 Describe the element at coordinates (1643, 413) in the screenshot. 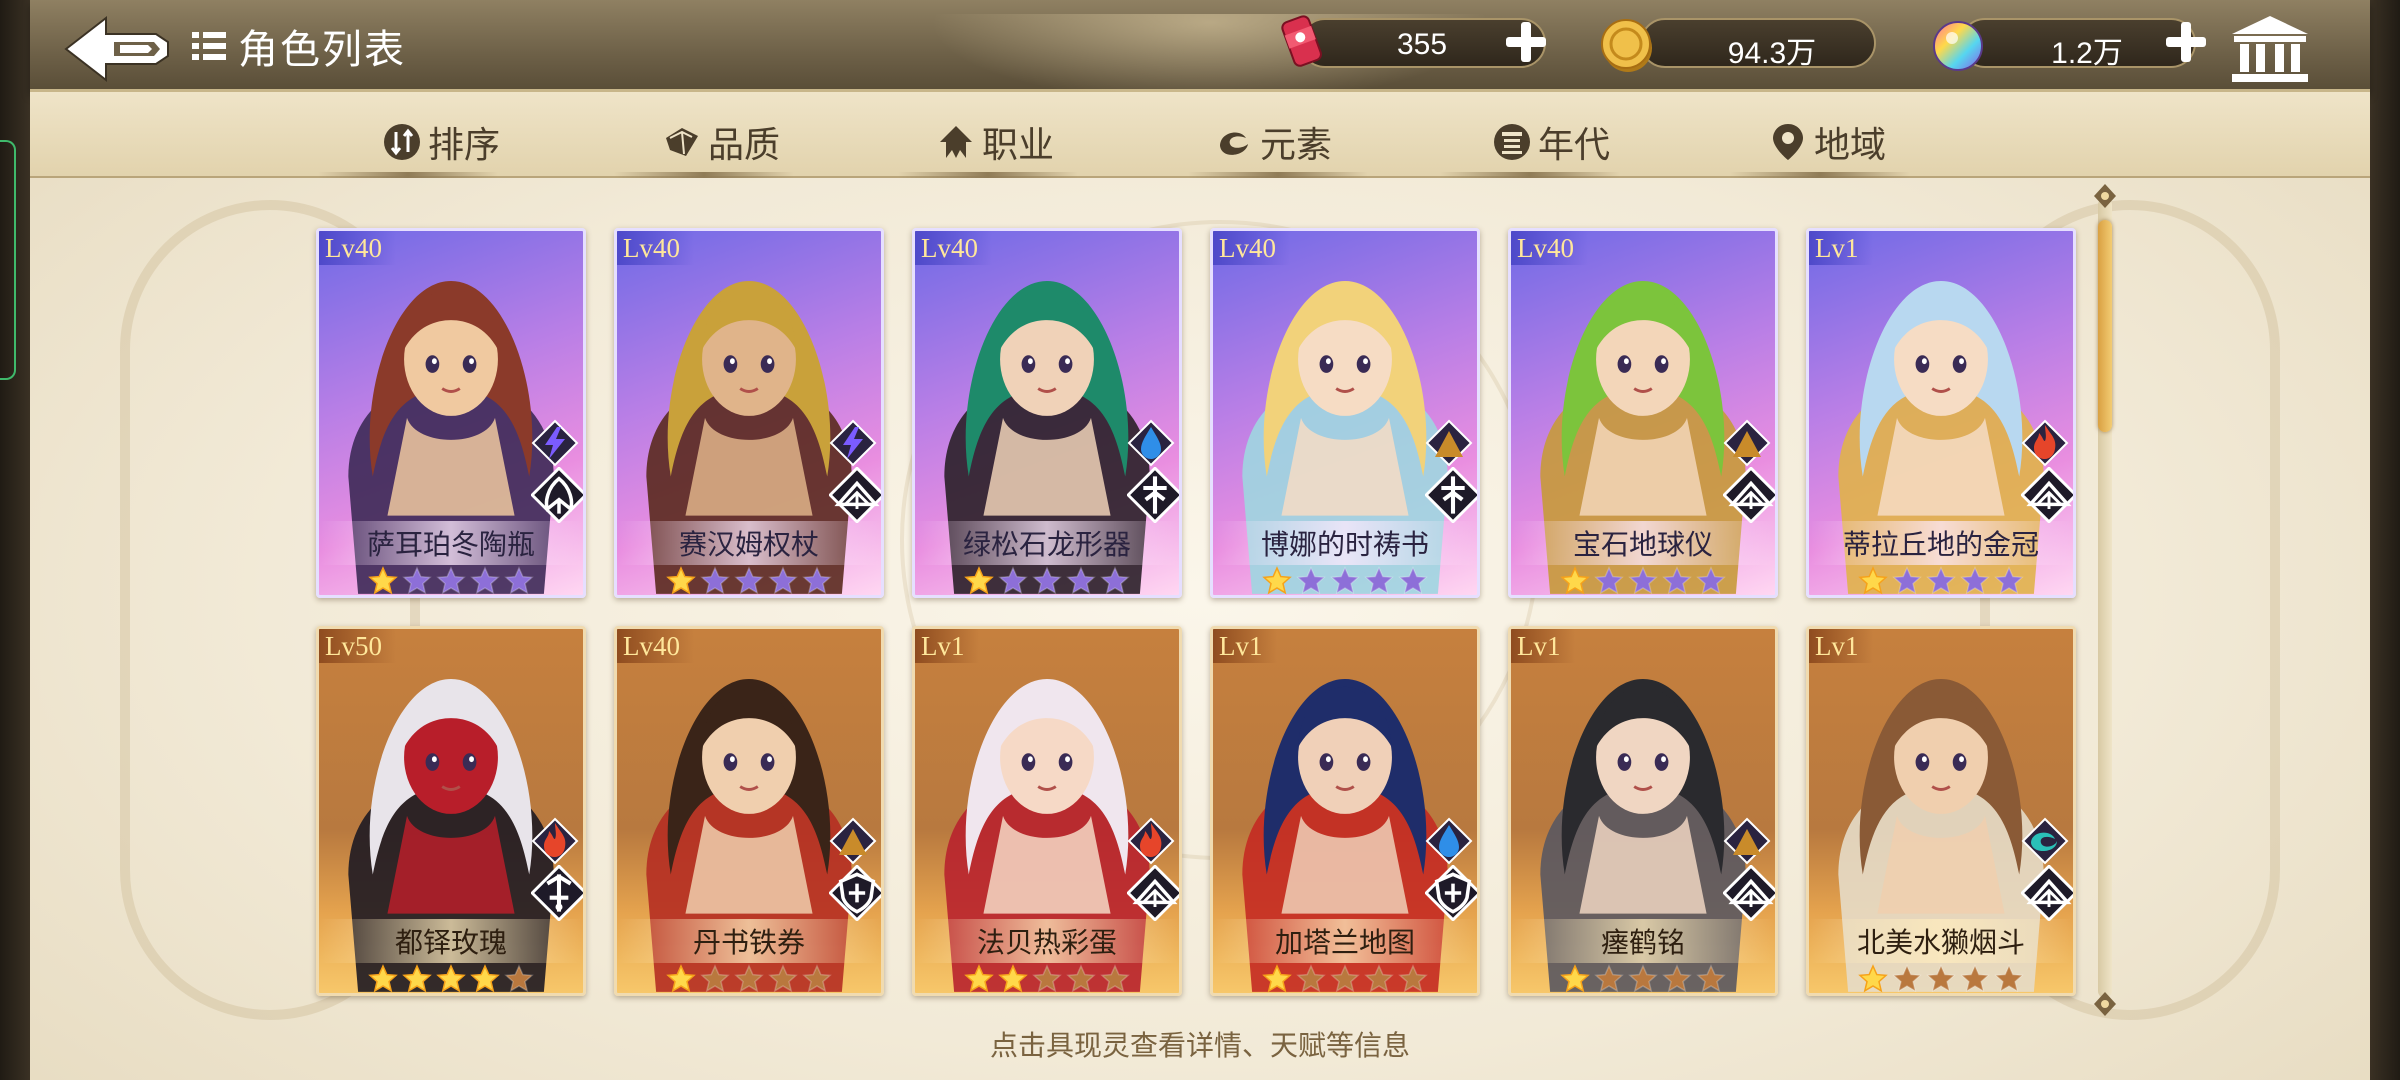

I see `character-card: Lv40 宝石地球仪` at that location.